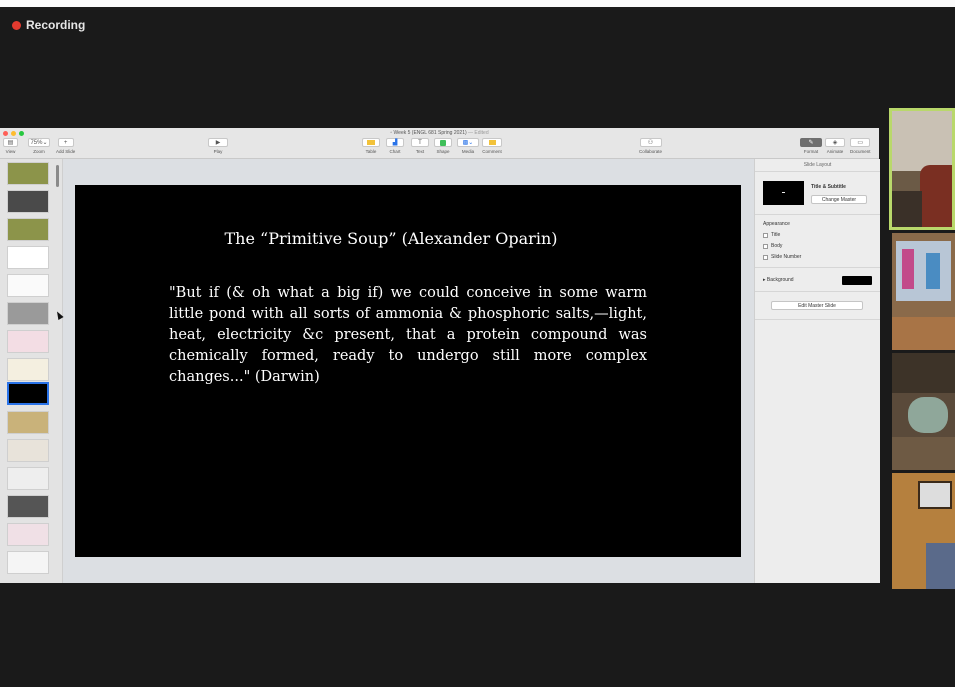  Describe the element at coordinates (36, 142) in the screenshot. I see `zoom-value: 75%` at that location.